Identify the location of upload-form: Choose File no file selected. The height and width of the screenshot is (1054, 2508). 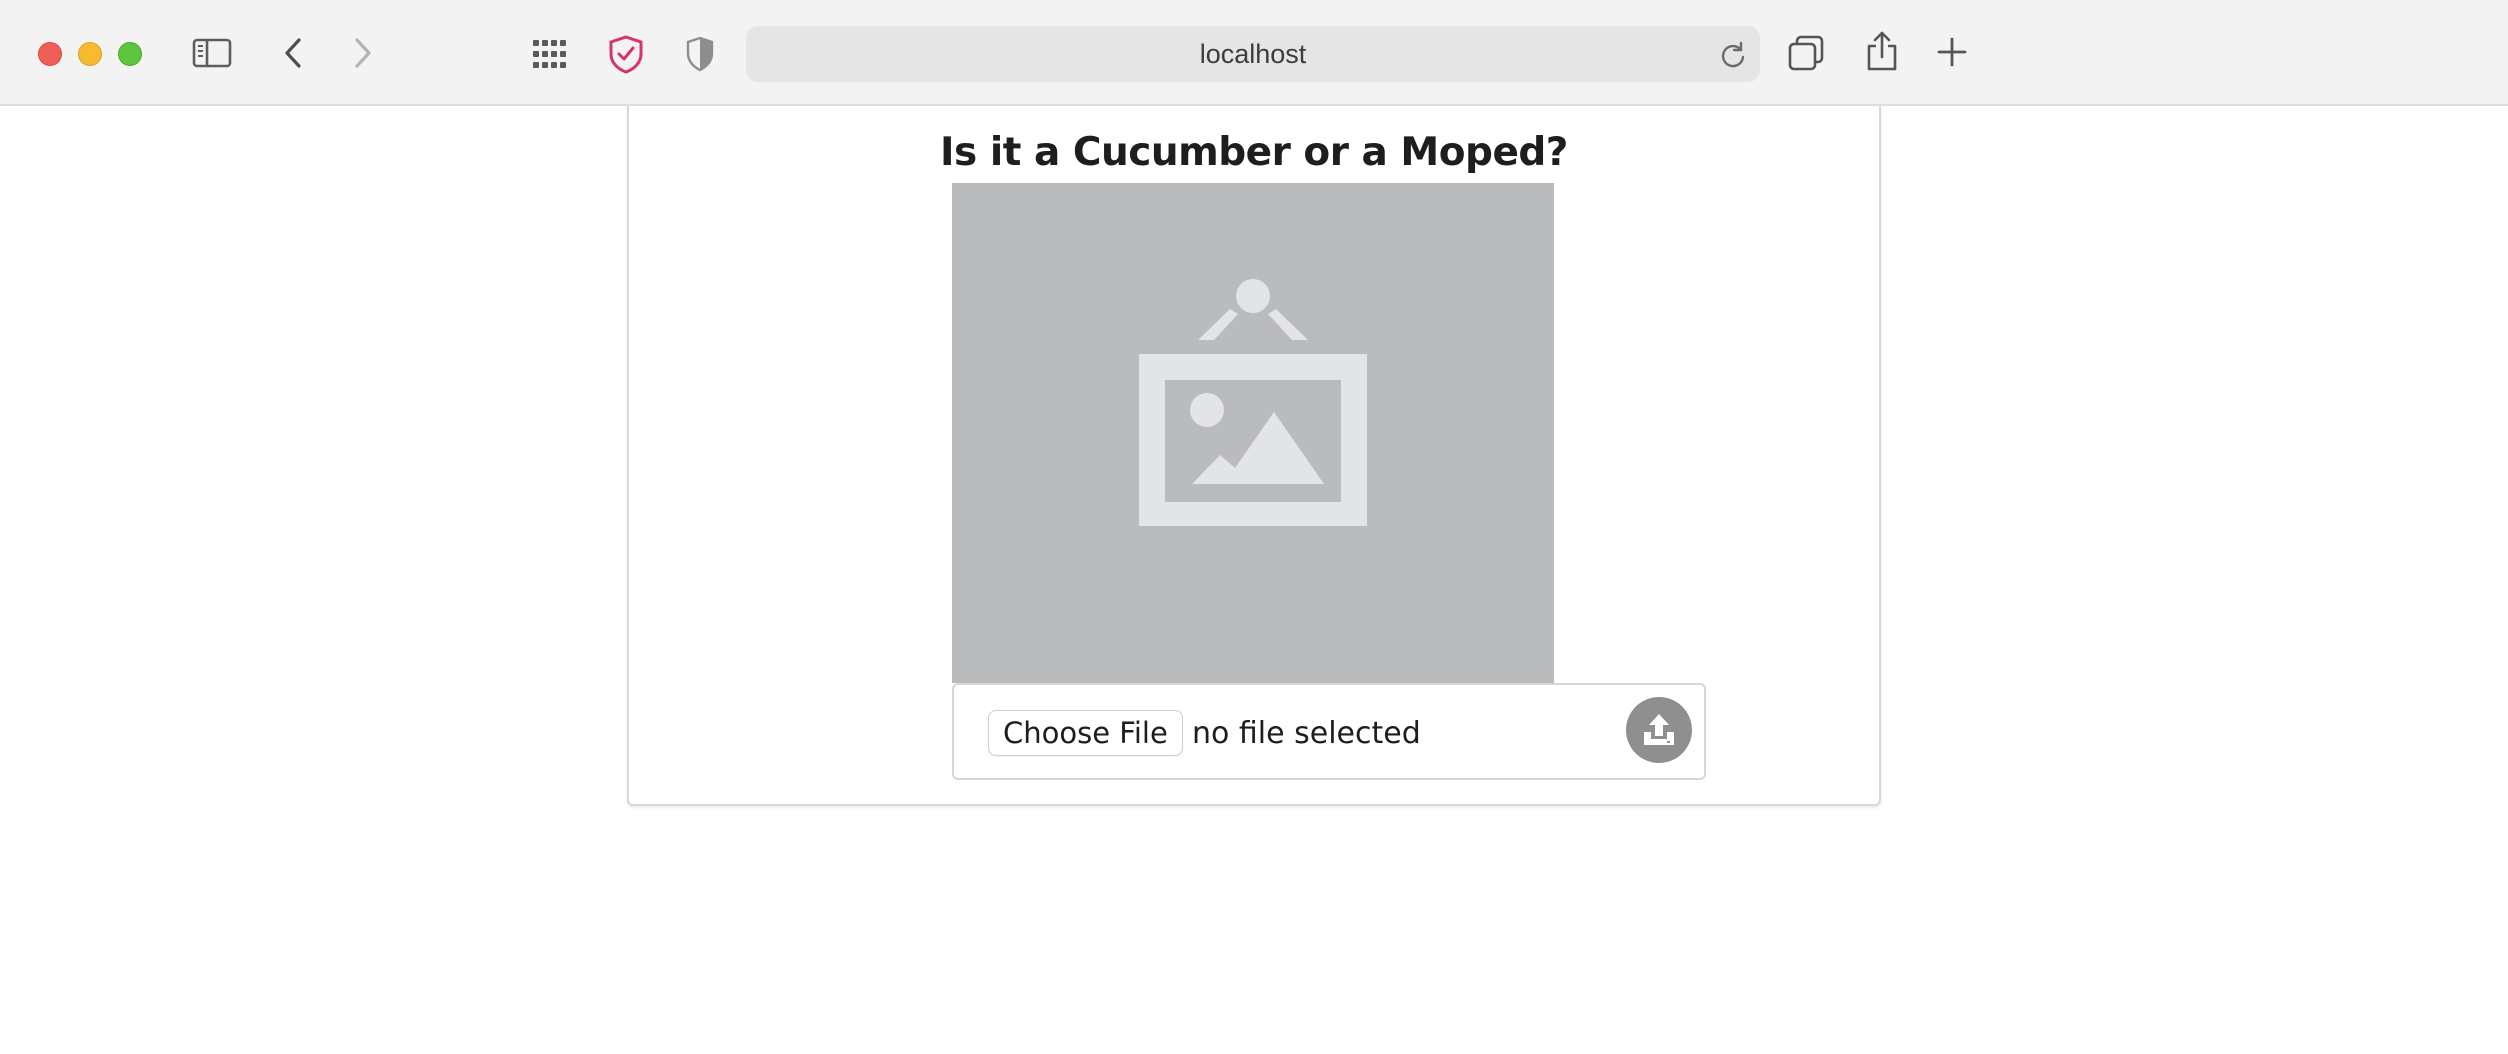
(1329, 731).